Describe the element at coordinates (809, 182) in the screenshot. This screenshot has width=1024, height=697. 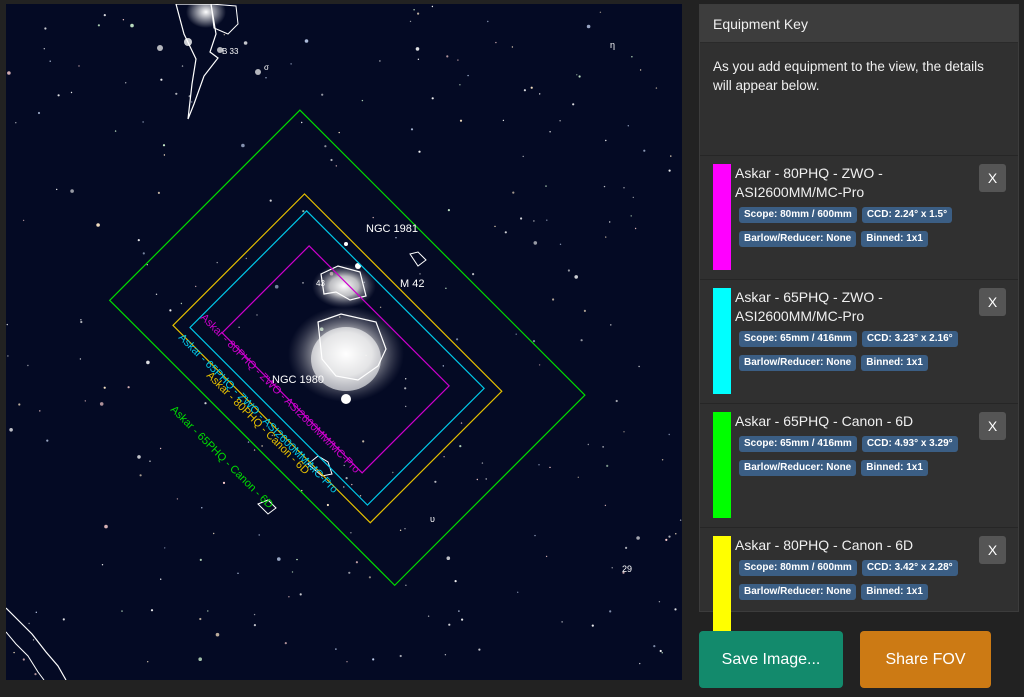
I see `equipment-name: Askar - 80PHQ - ZWO - ASI2600MM/MC-Pro` at that location.